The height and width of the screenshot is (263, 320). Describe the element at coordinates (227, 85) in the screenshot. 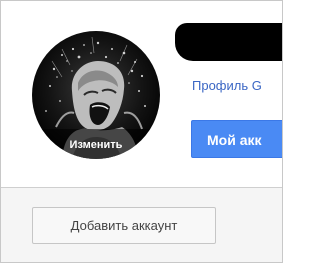

I see `profile-link: Профиль G` at that location.